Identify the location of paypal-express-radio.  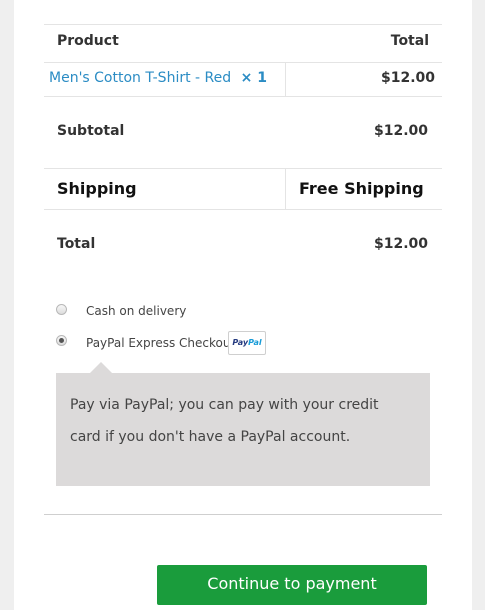
(61, 340).